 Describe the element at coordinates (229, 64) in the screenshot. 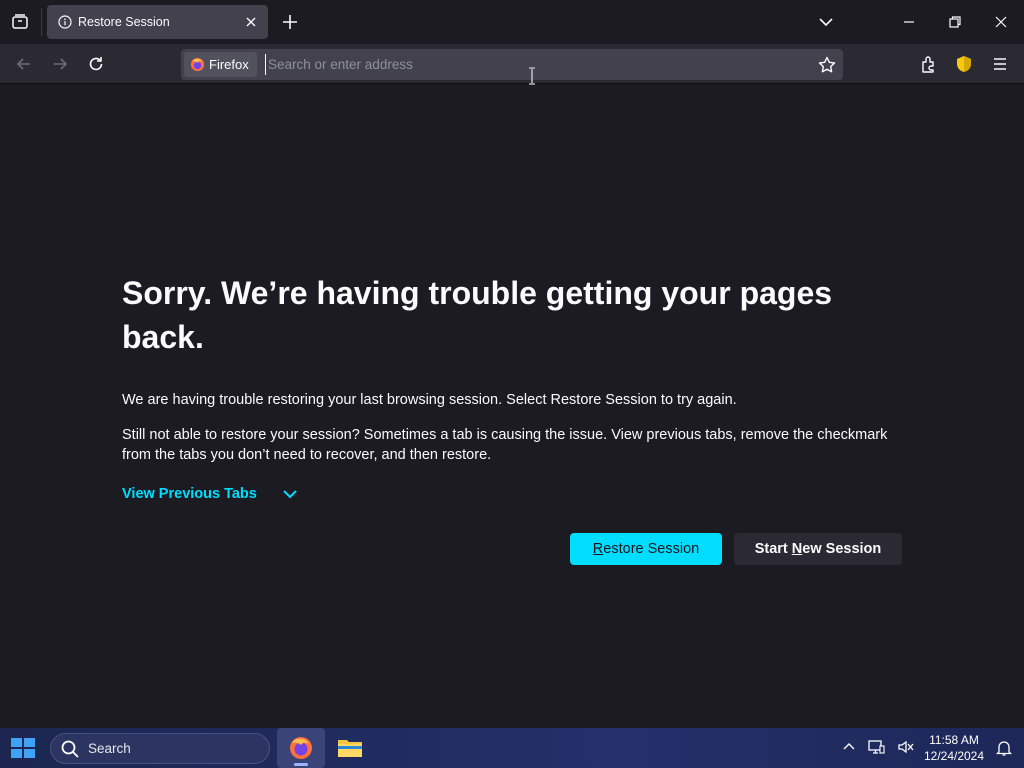

I see `identity-label: Firefox` at that location.